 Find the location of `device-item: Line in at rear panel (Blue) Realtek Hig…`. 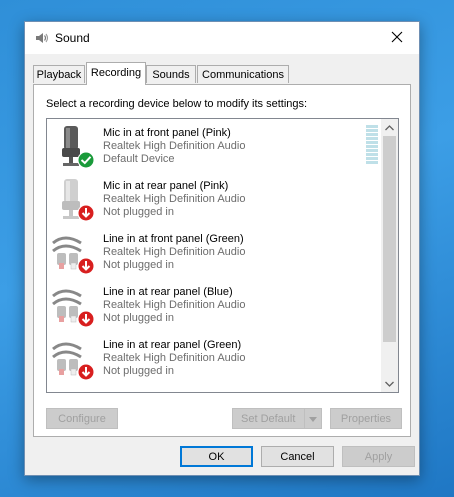

device-item: Line in at rear panel (Blue) Realtek Hig… is located at coordinates (206, 306).